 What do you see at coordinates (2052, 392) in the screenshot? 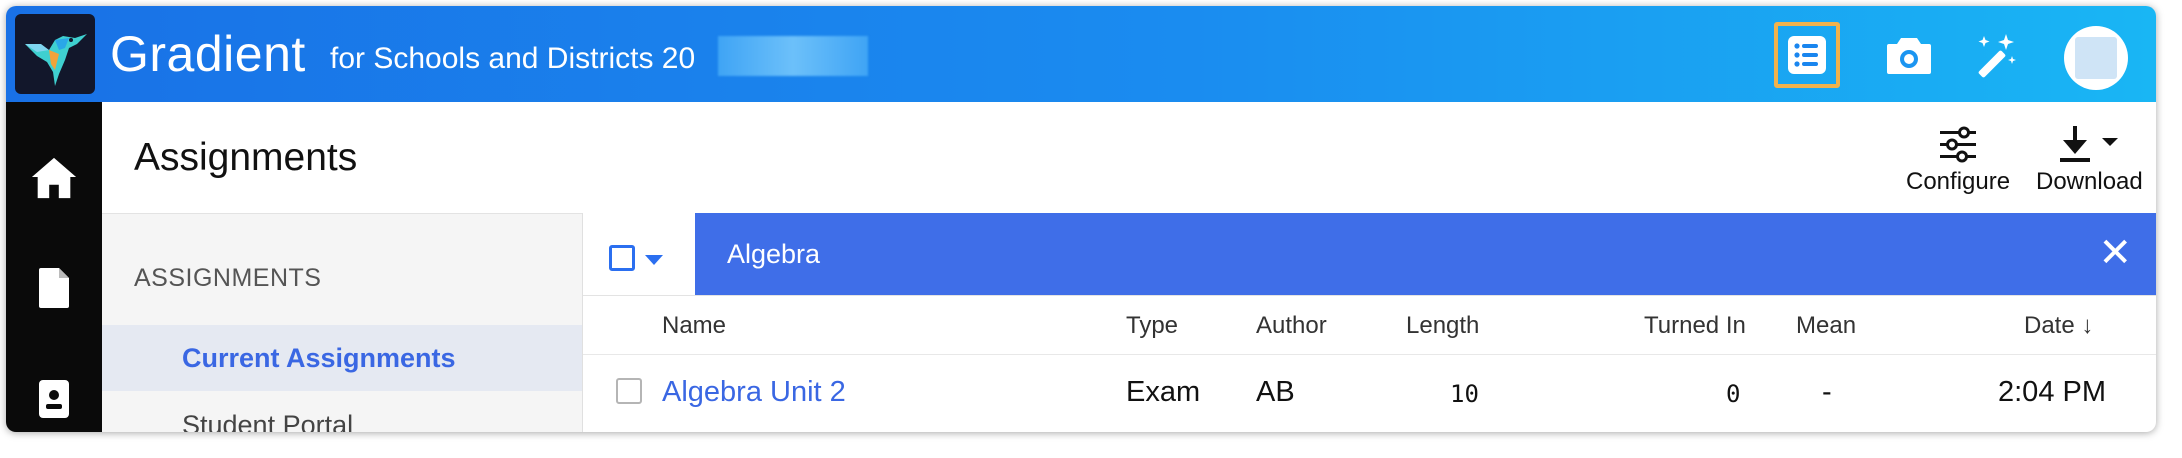
I see `cell-date: 2:04 PM` at bounding box center [2052, 392].